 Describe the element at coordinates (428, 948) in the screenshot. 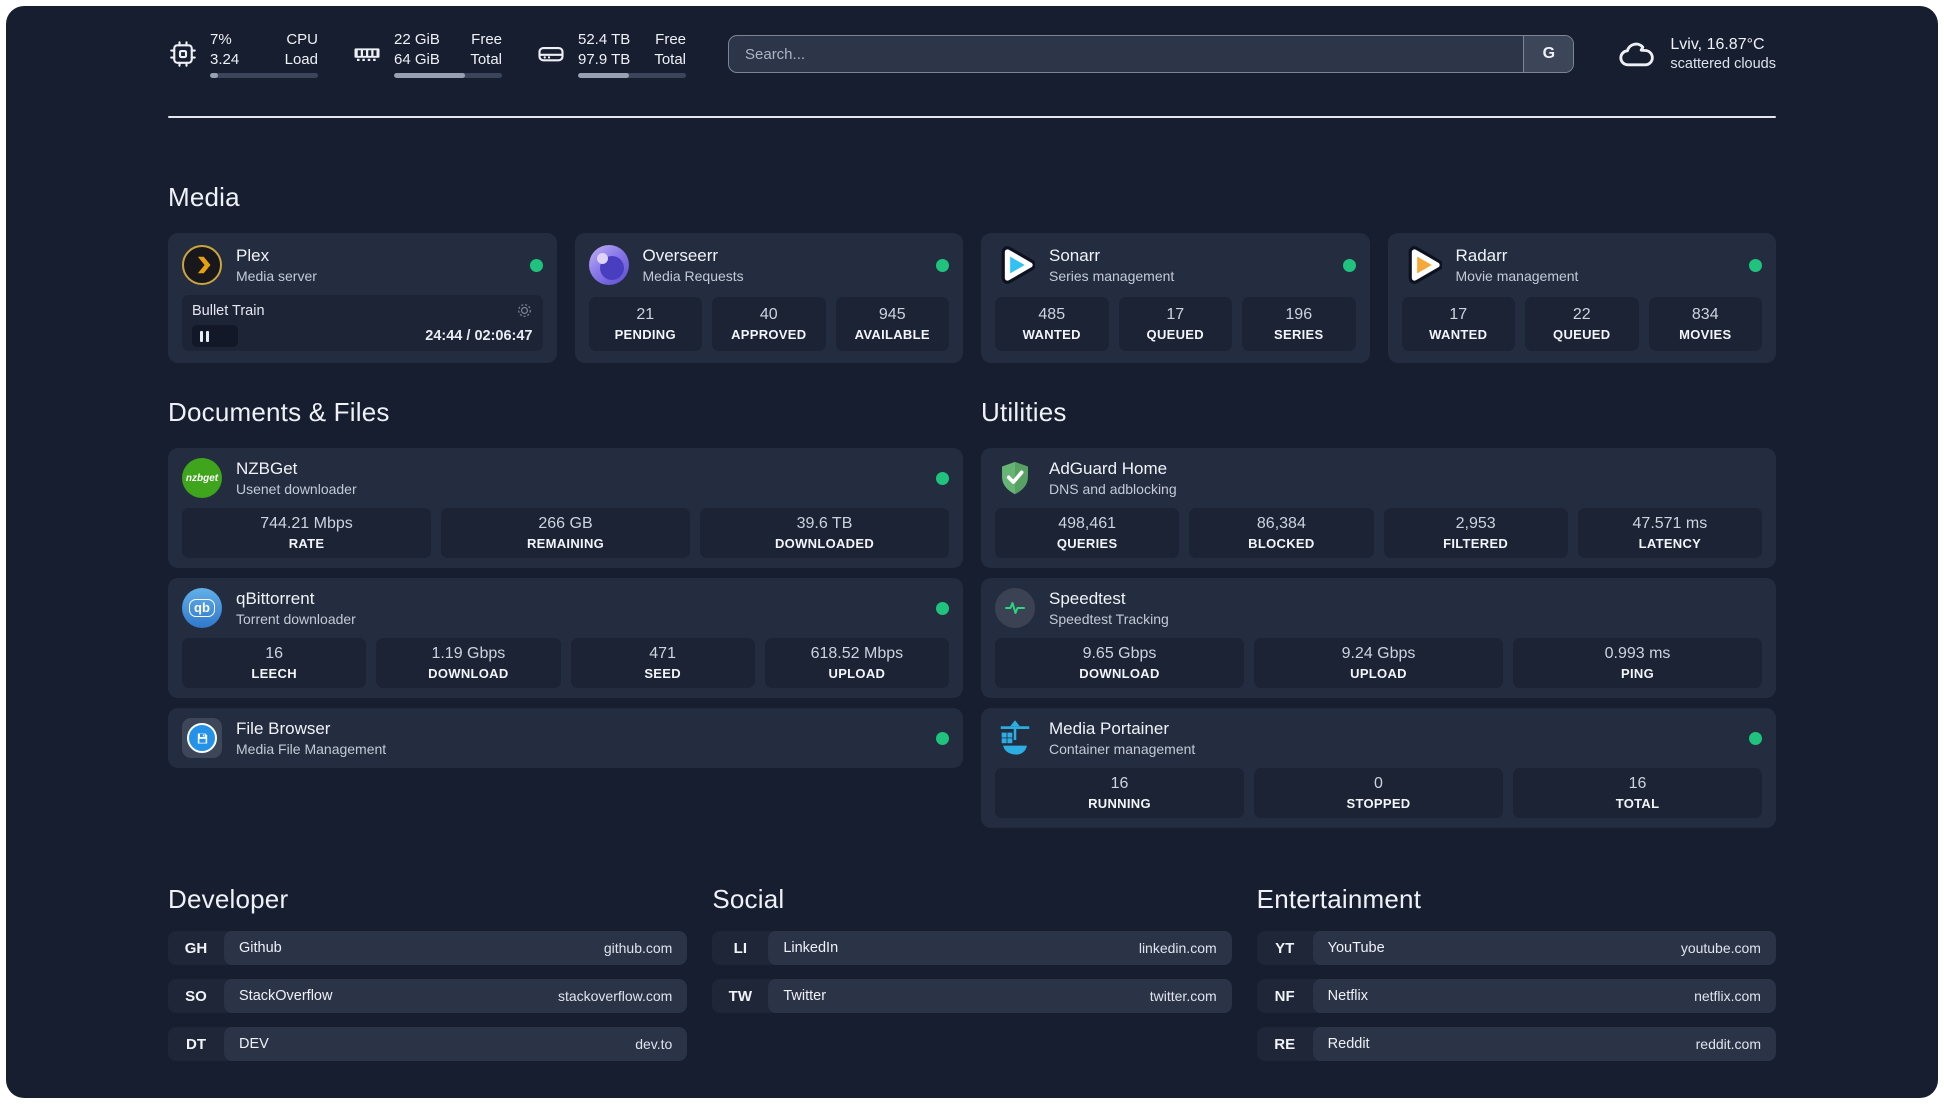

I see `bookmark-github: GH Github github.com` at that location.